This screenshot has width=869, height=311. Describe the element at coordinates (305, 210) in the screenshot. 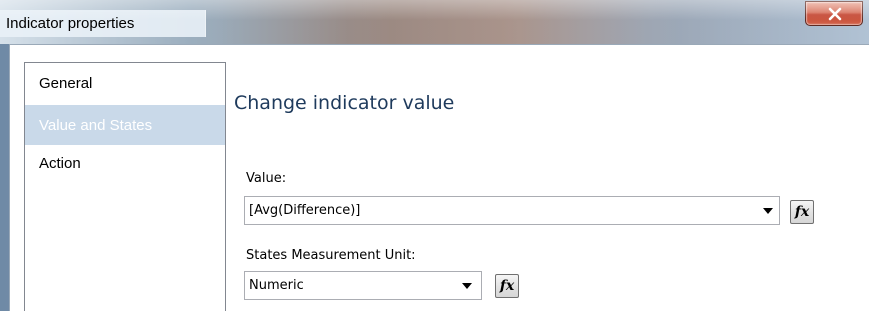

I see `value-combobox-text: [Avg(Difference)]` at that location.